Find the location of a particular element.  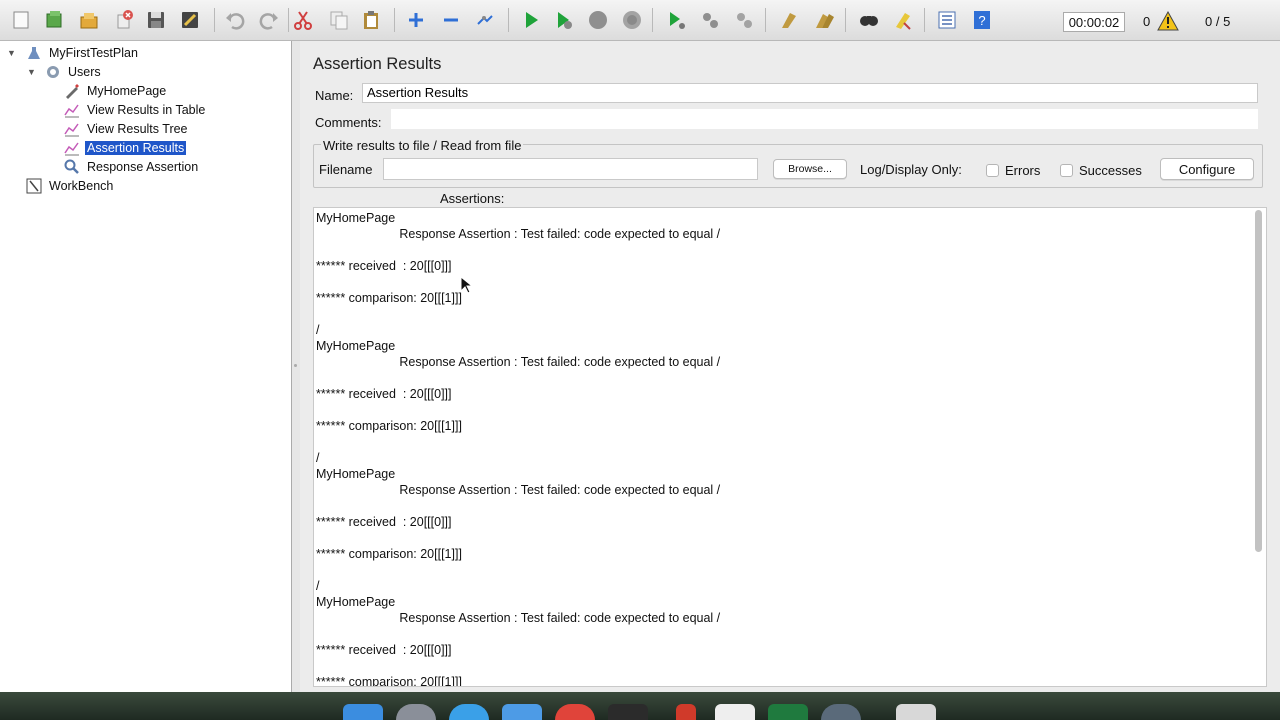

tree-item-label: Response Assertion is located at coordinates (143, 166).